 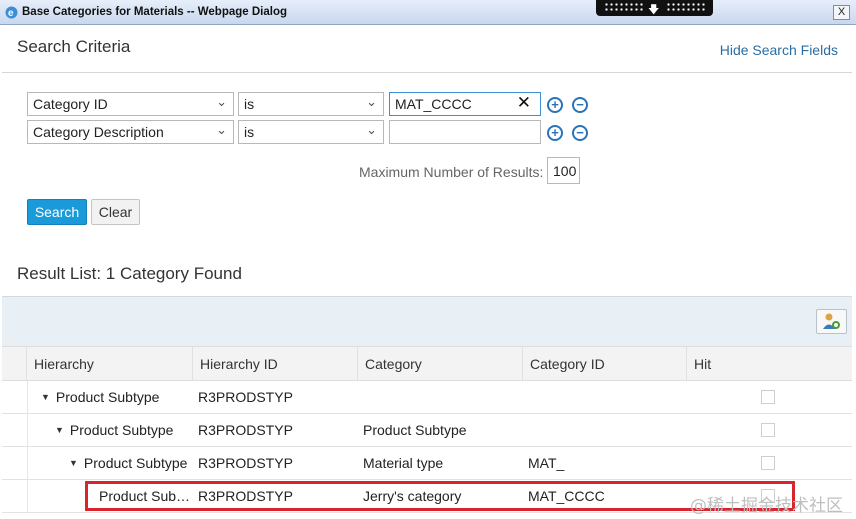 What do you see at coordinates (442, 397) in the screenshot?
I see `category-cell` at bounding box center [442, 397].